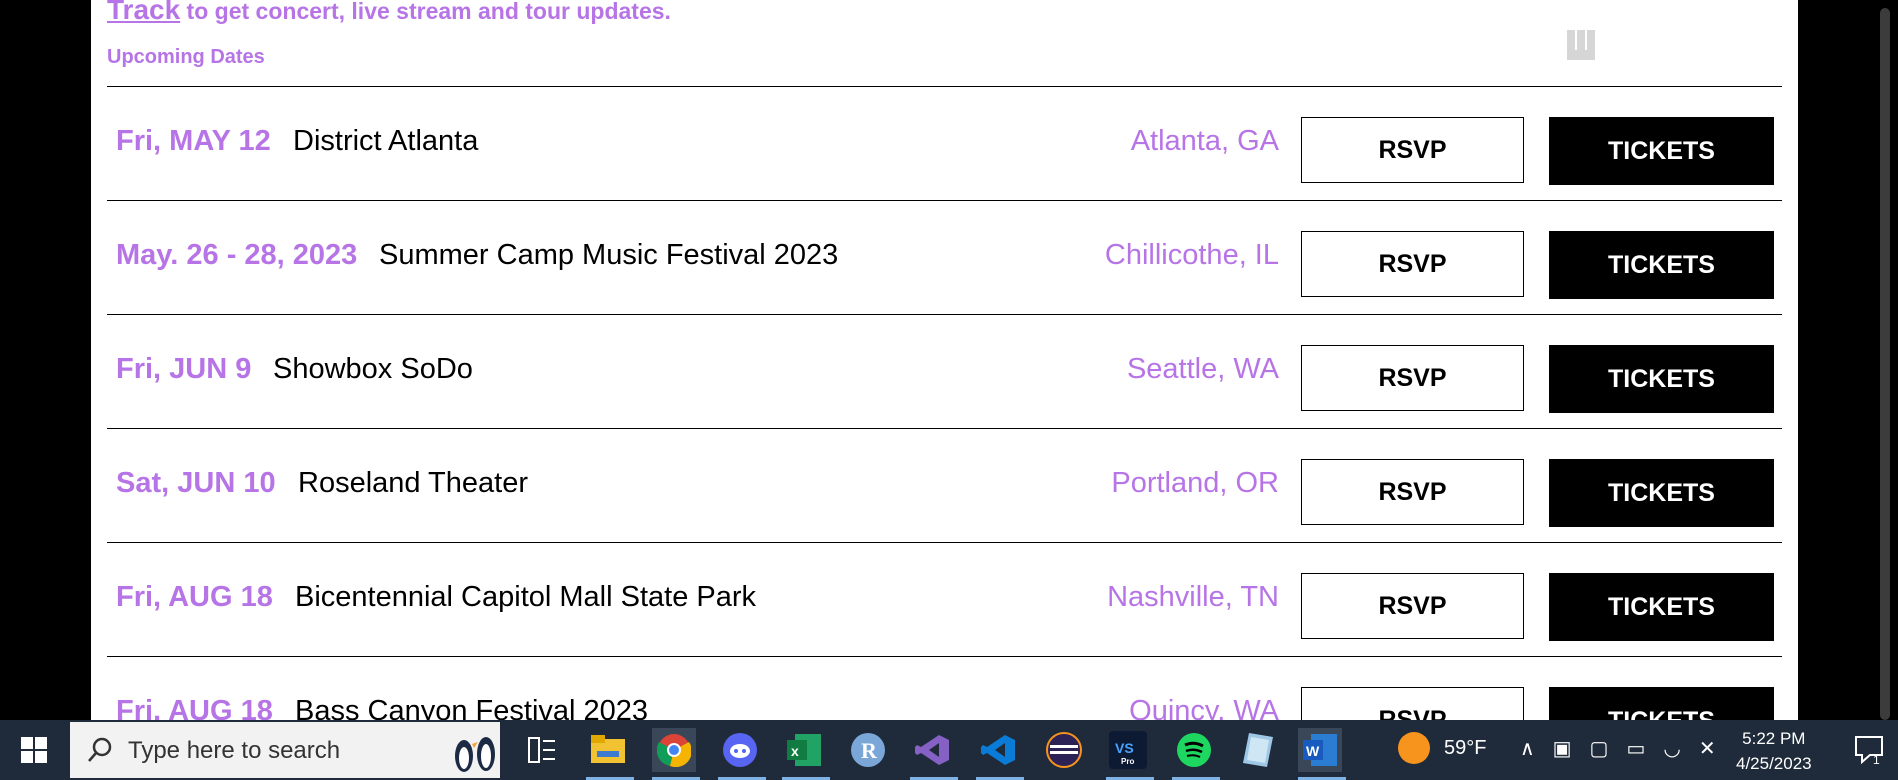  What do you see at coordinates (1191, 255) in the screenshot?
I see `event-location: Chillicothe, IL` at bounding box center [1191, 255].